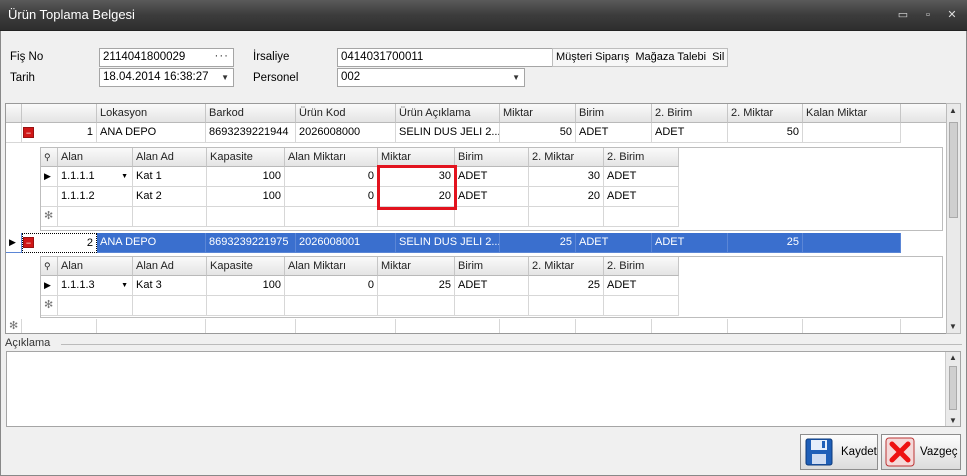 The image size is (967, 476). Describe the element at coordinates (765, 243) in the screenshot. I see `cell-2-miktar: 25` at that location.